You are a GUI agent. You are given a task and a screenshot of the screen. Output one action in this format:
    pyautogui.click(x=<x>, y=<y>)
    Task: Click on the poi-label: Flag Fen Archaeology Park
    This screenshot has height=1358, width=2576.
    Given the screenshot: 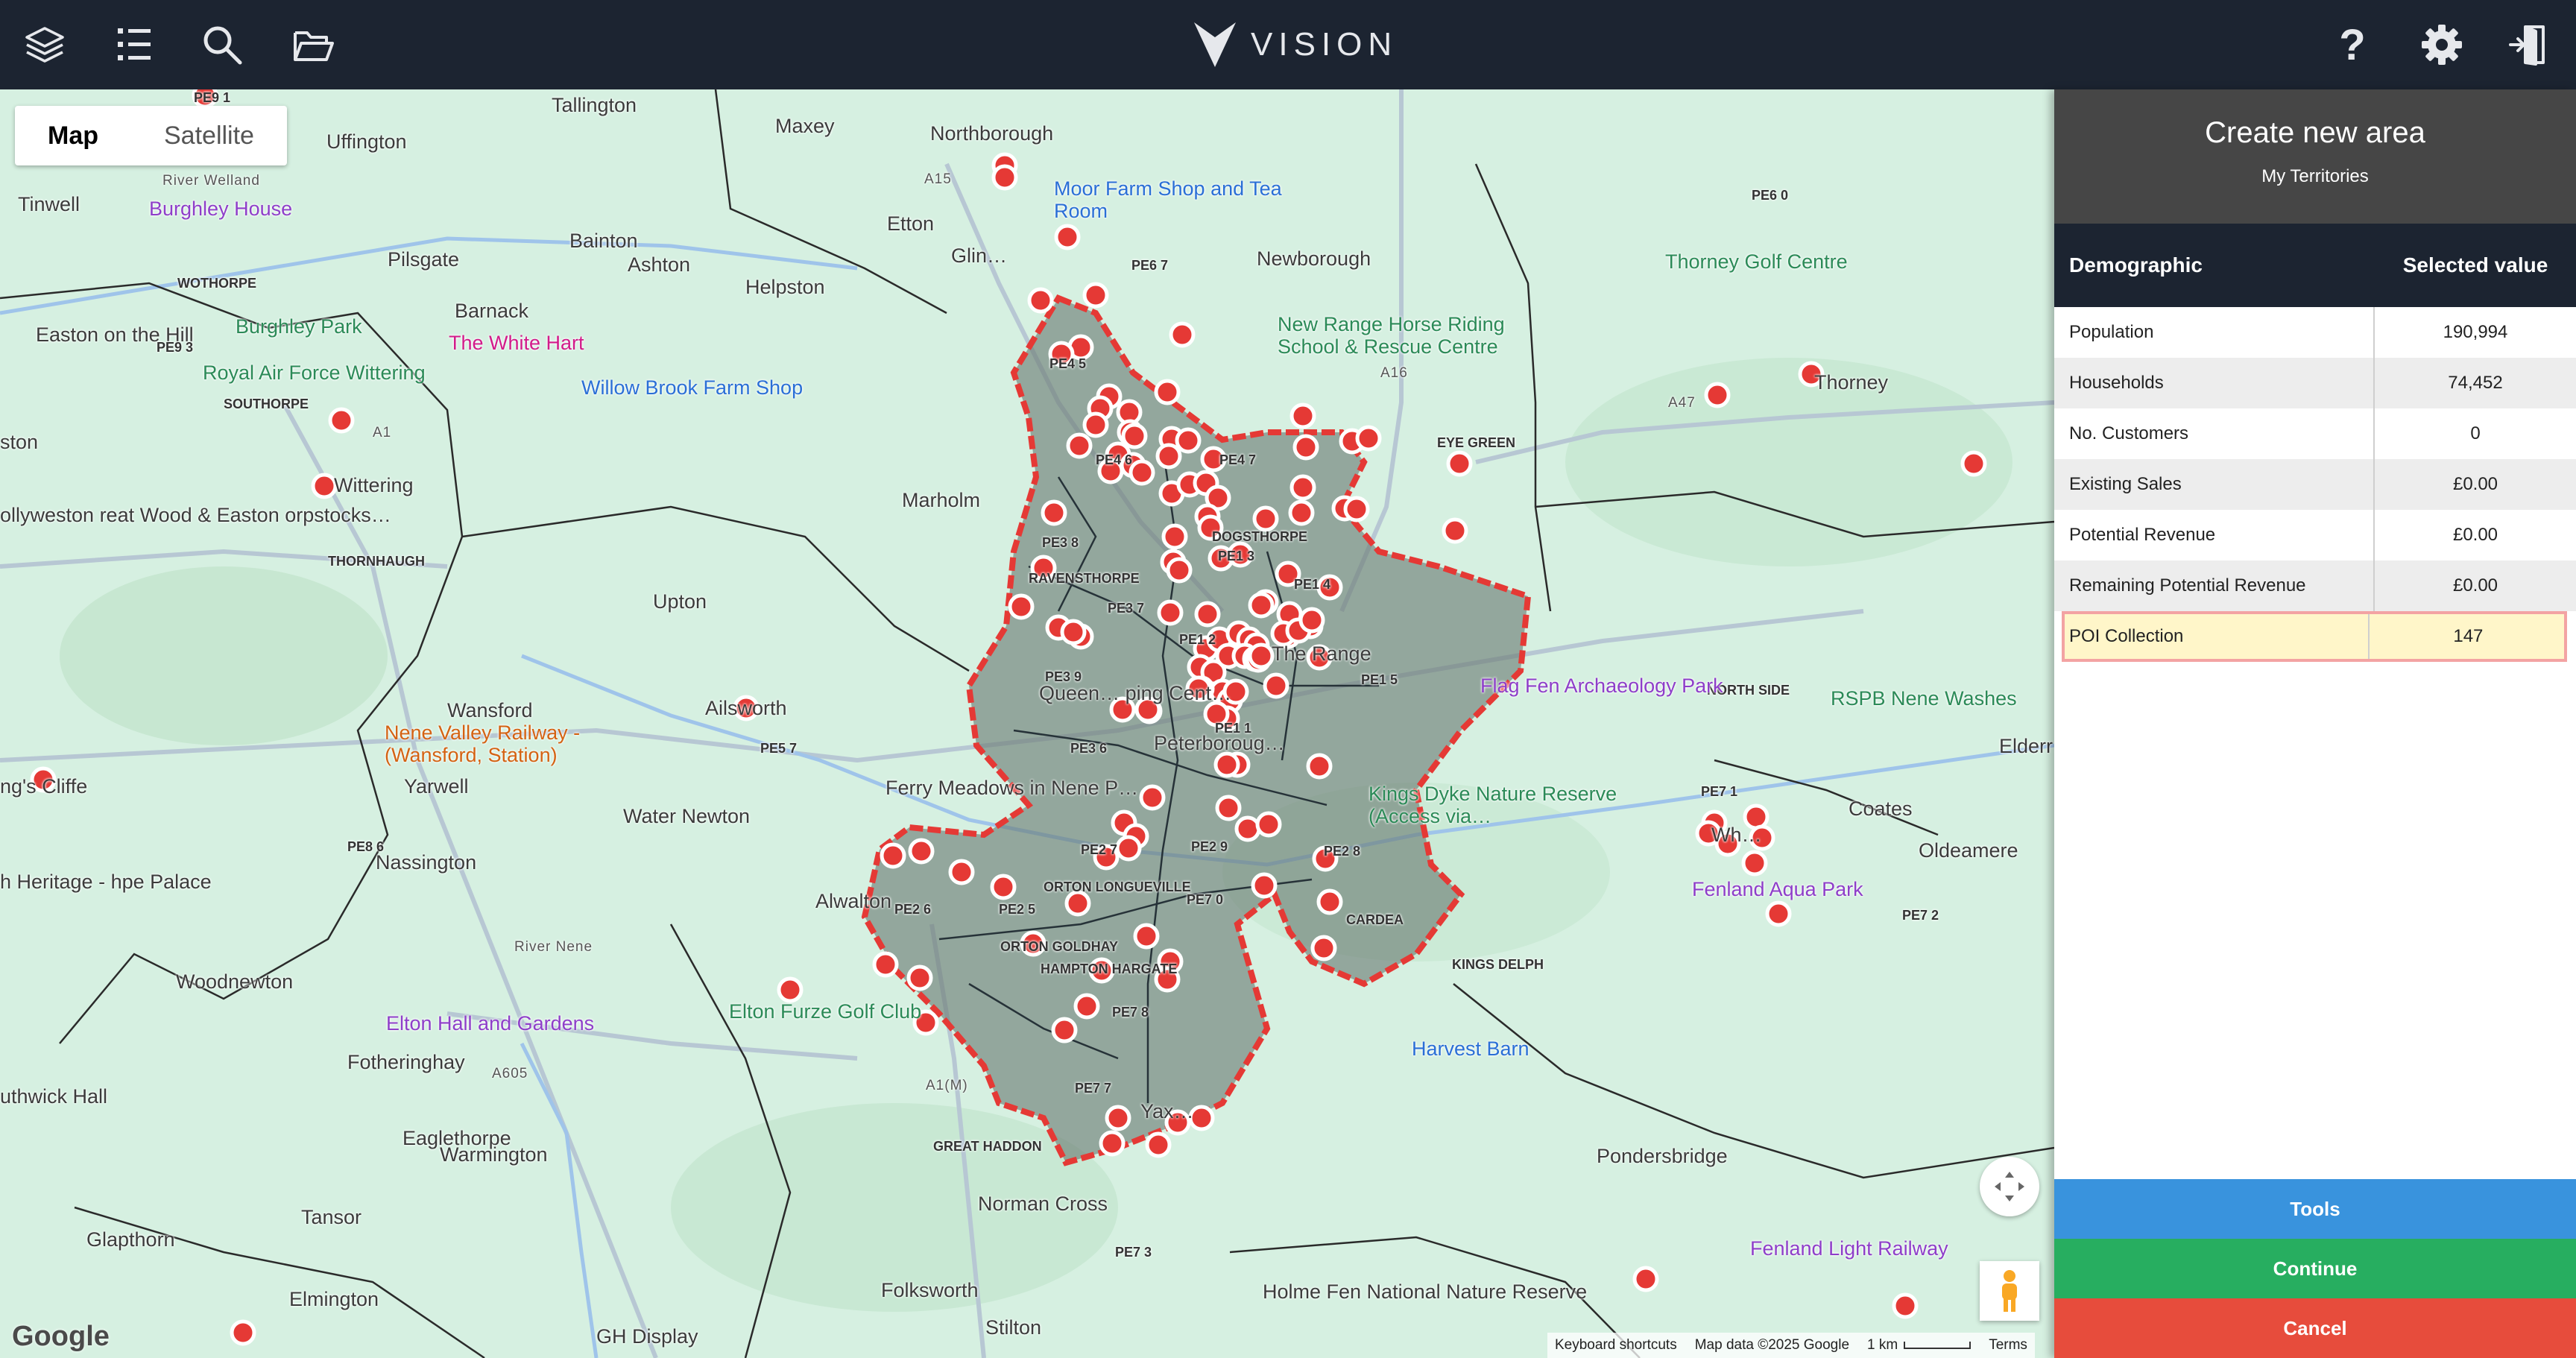 What is the action you would take?
    pyautogui.click(x=1601, y=686)
    